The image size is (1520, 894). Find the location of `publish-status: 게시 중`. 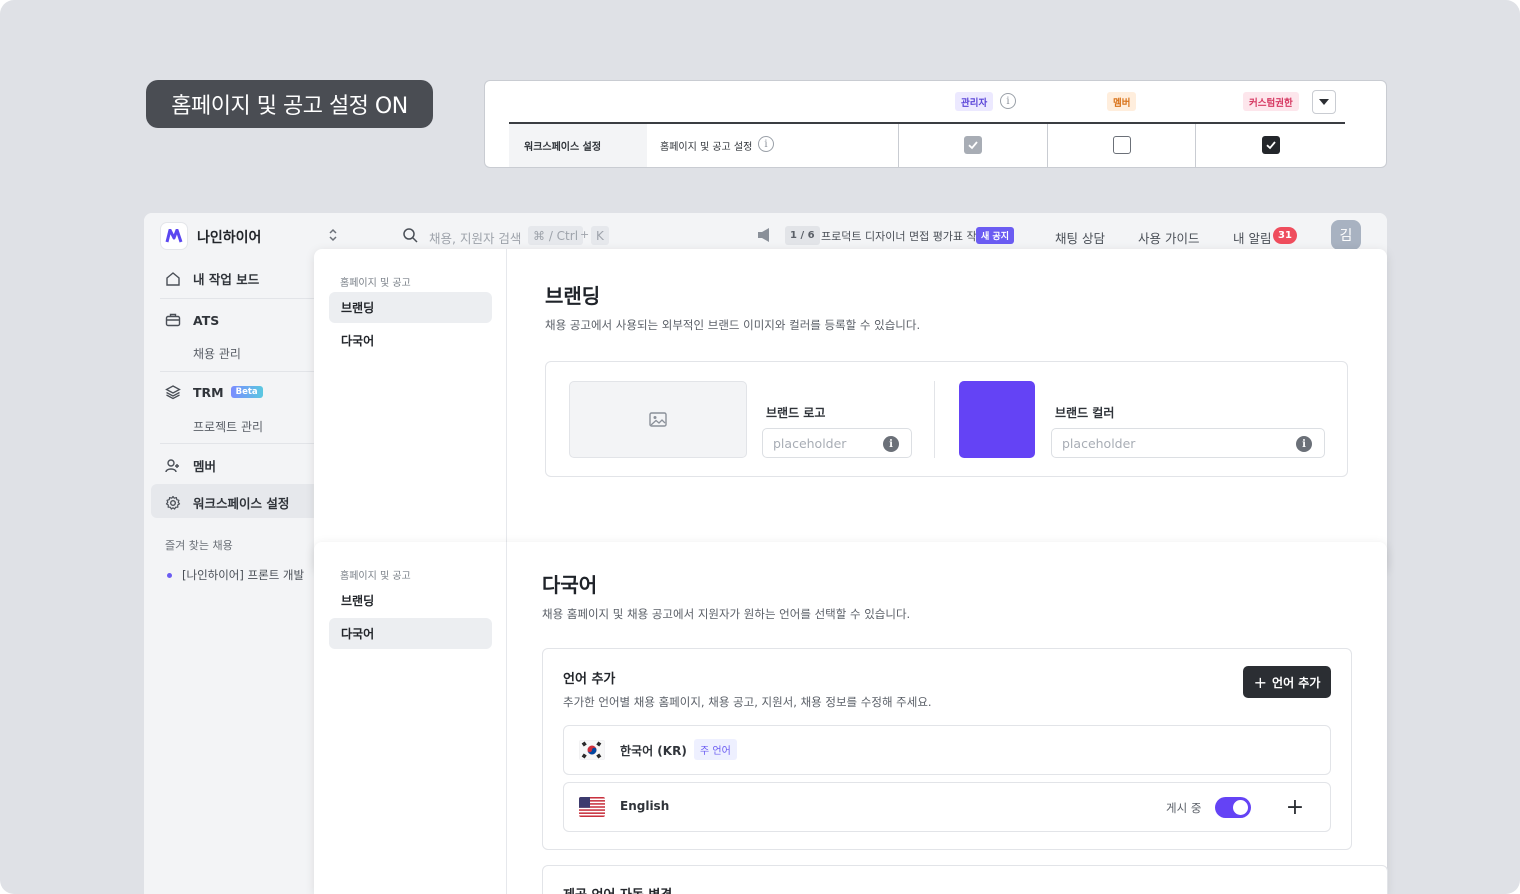

publish-status: 게시 중 is located at coordinates (1184, 808).